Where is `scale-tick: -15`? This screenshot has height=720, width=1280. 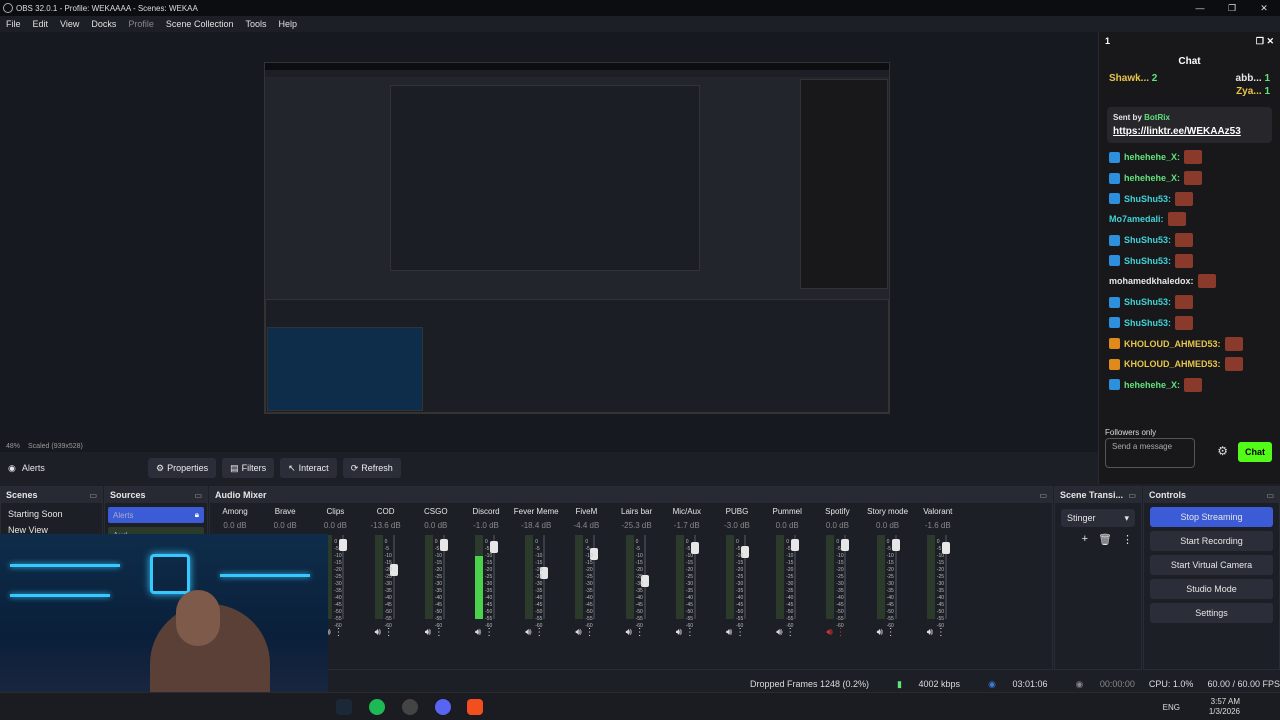 scale-tick: -15 is located at coordinates (639, 563).